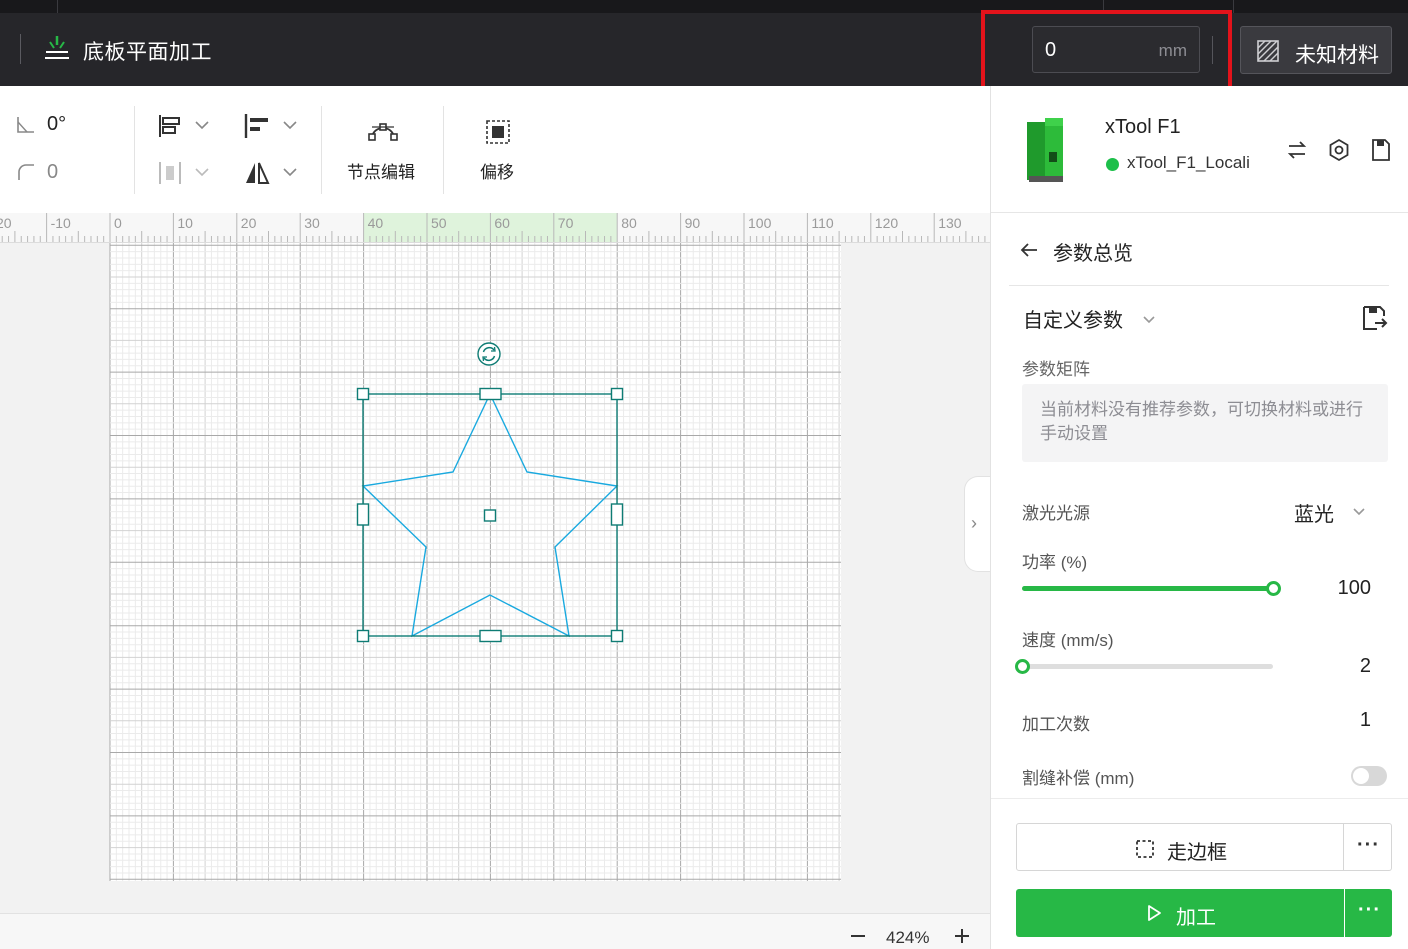  What do you see at coordinates (1331, 666) in the screenshot?
I see `speed-value: 2` at bounding box center [1331, 666].